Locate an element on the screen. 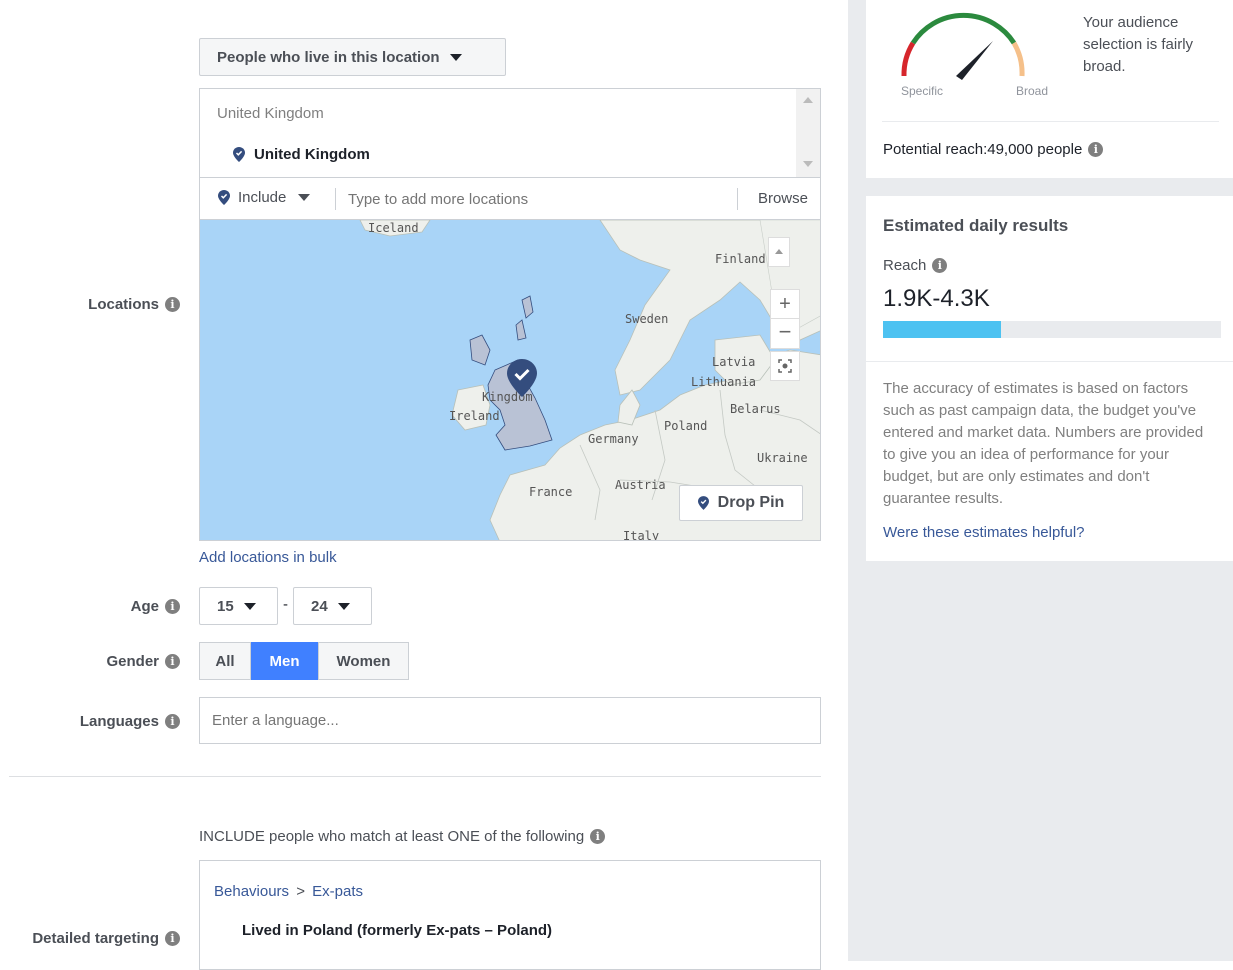  reach-bar-fill is located at coordinates (942, 329).